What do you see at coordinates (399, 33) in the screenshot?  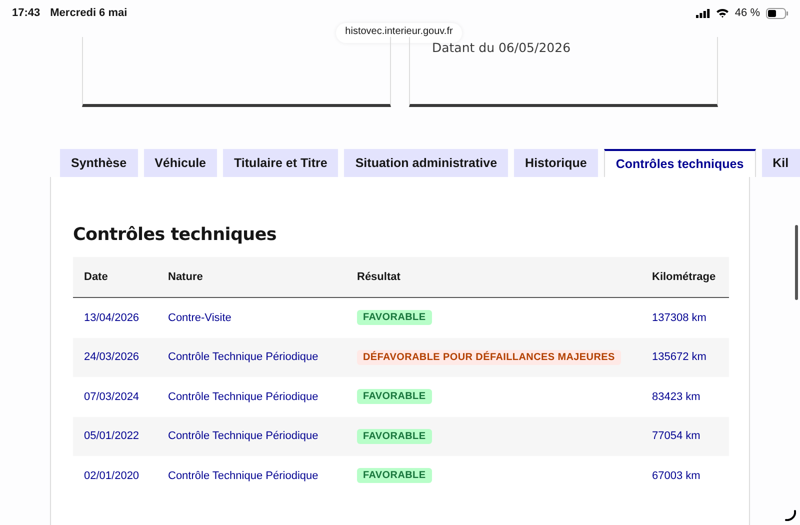 I see `url-pill: histovec.interieur.gouv.fr` at bounding box center [399, 33].